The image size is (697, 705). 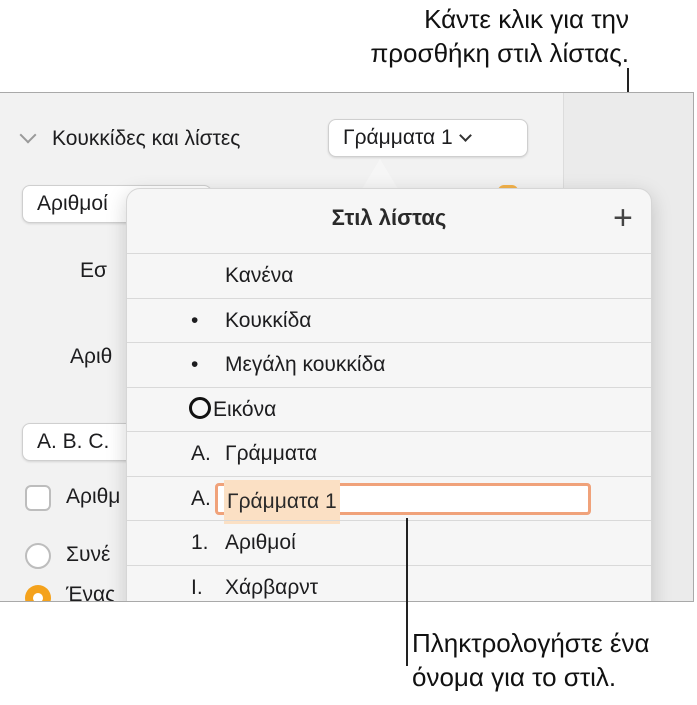 What do you see at coordinates (465, 135) in the screenshot?
I see `chevron-down-icon` at bounding box center [465, 135].